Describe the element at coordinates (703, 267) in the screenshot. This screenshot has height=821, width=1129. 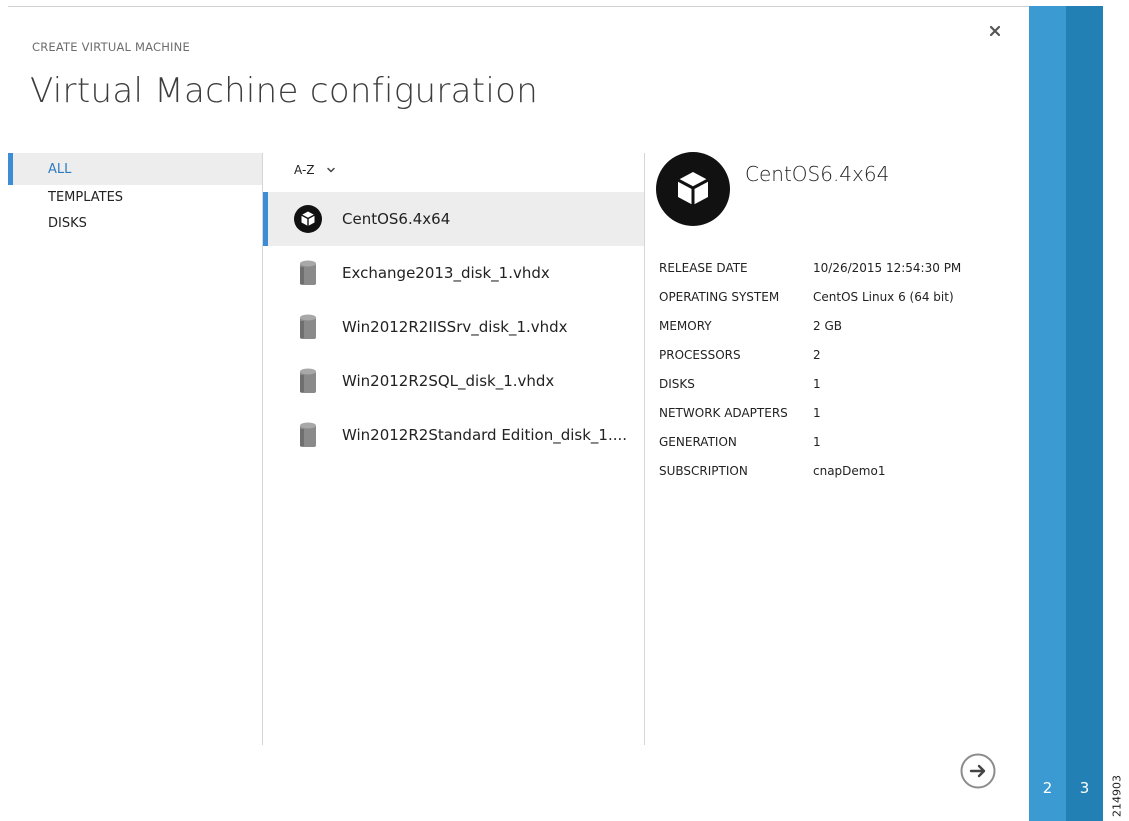
I see `property-key: RELEASE DATE` at that location.